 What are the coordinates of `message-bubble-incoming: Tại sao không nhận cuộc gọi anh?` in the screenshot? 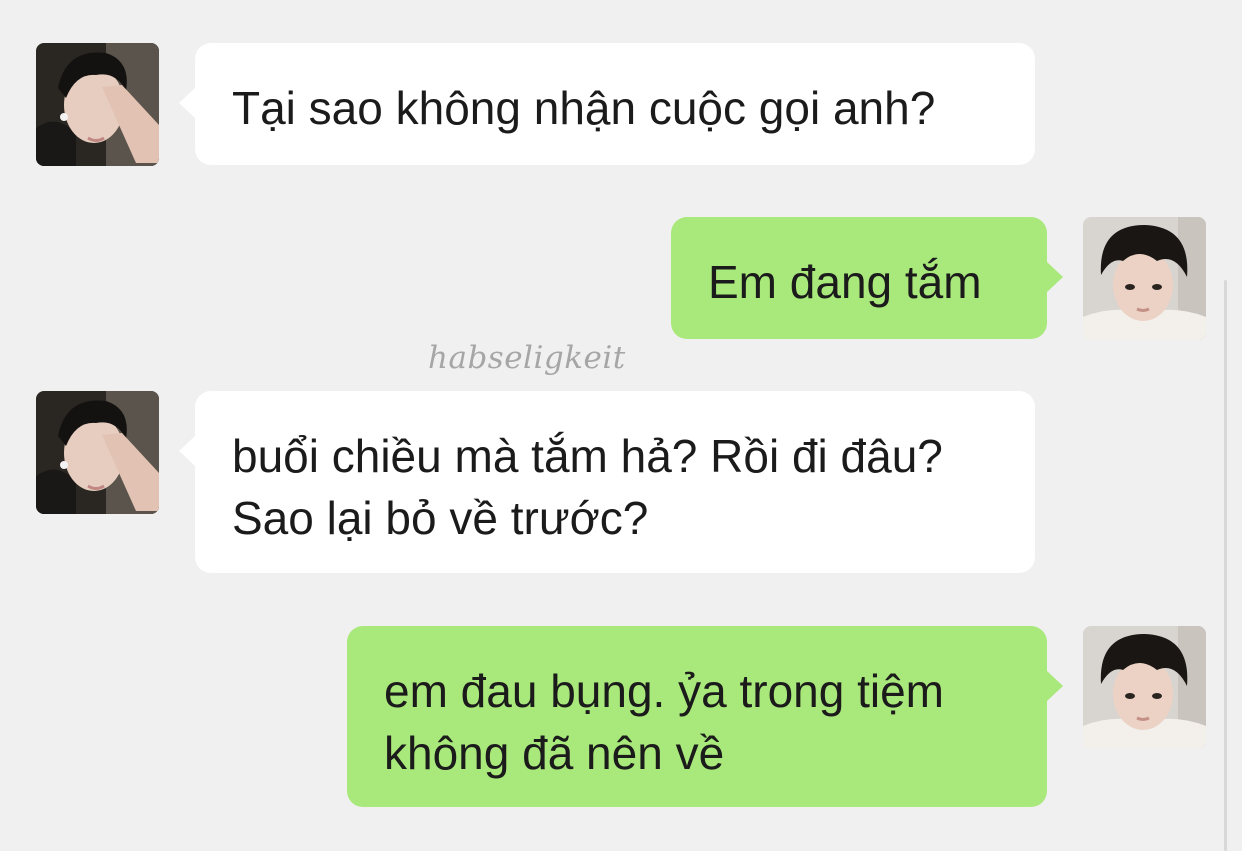 It's located at (607, 104).